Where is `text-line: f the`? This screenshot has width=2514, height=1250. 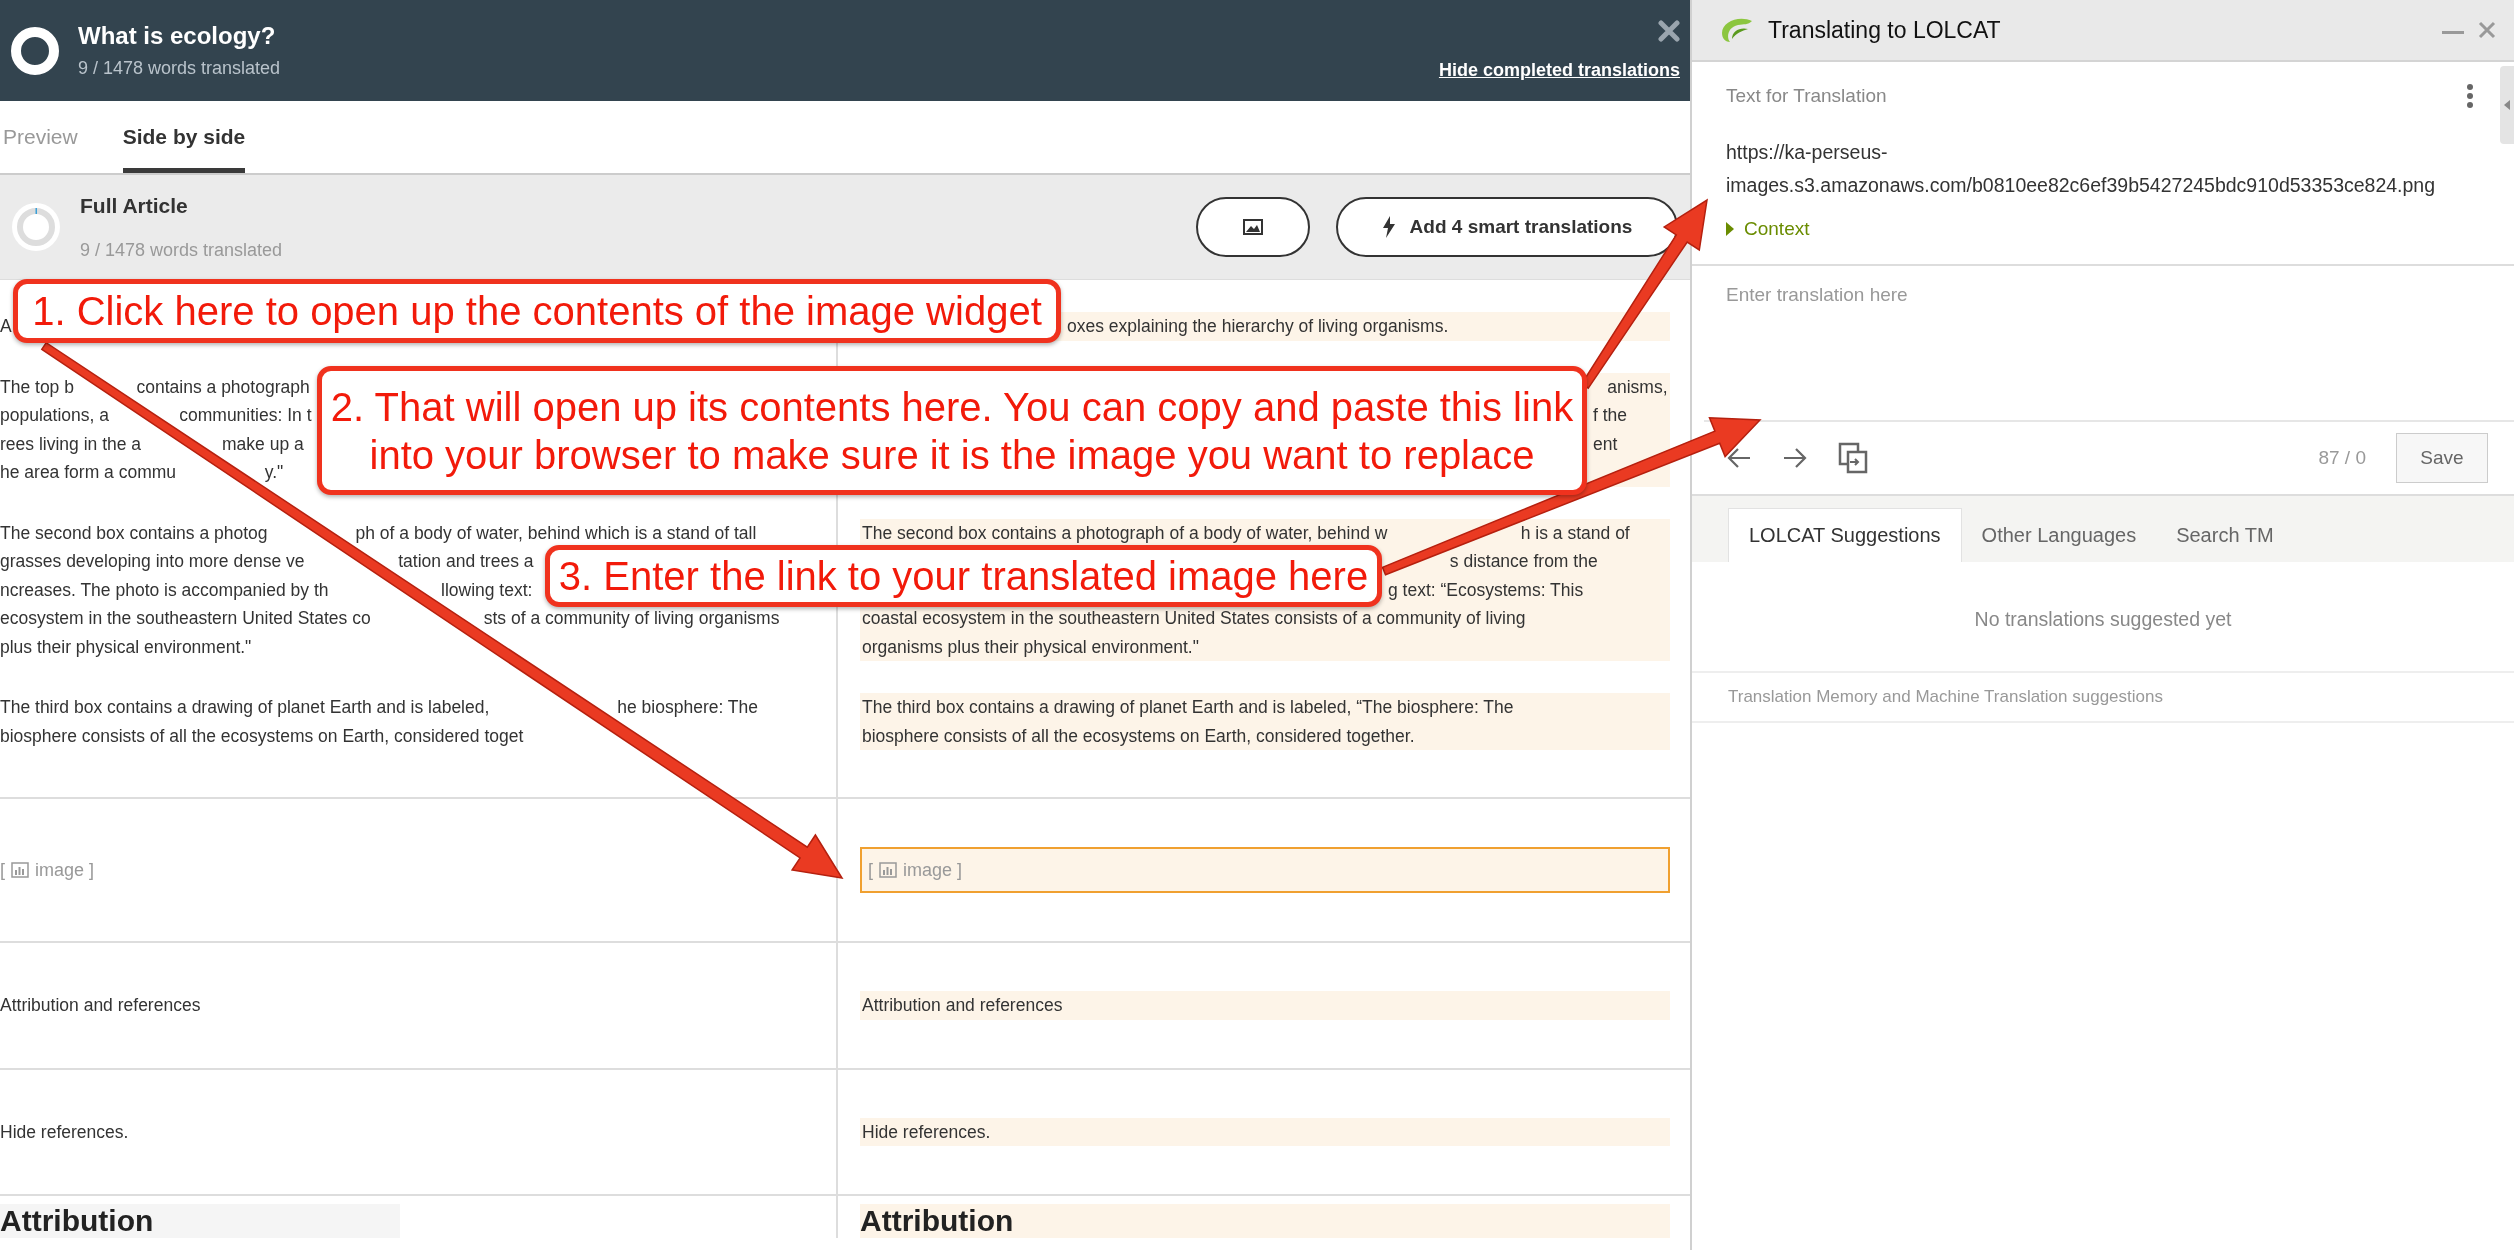 text-line: f the is located at coordinates (1610, 415).